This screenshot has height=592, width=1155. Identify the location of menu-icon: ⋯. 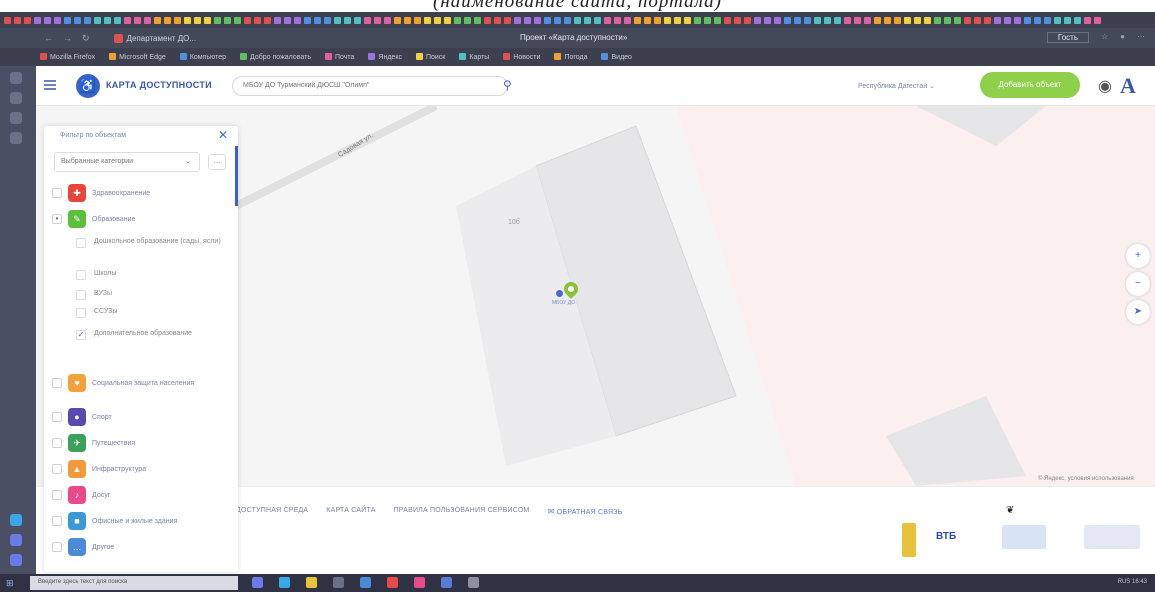
(1141, 37).